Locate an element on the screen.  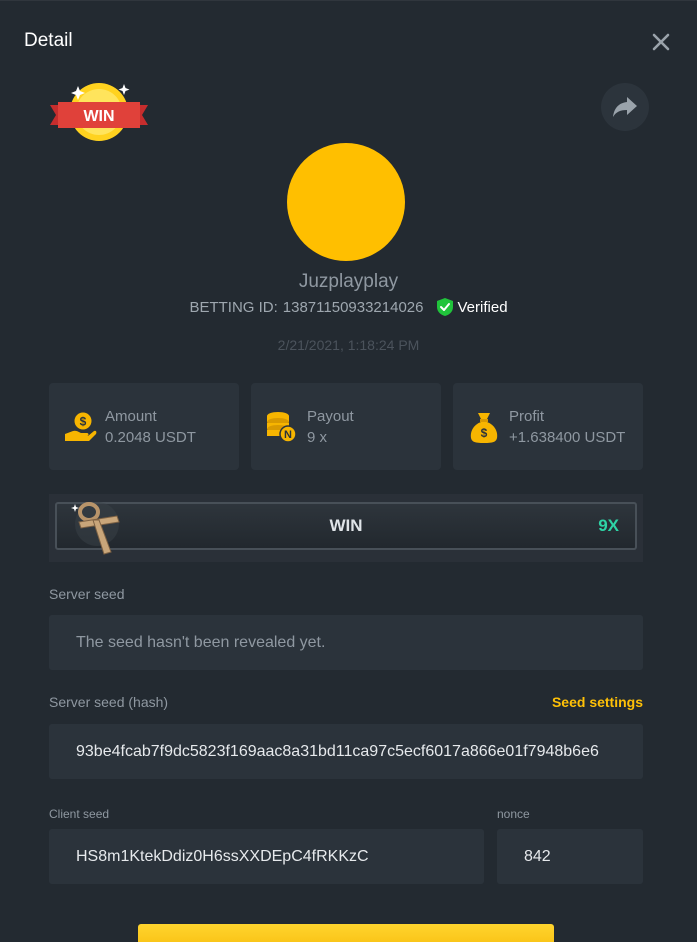
win-badge-text: WIN is located at coordinates (98, 116).